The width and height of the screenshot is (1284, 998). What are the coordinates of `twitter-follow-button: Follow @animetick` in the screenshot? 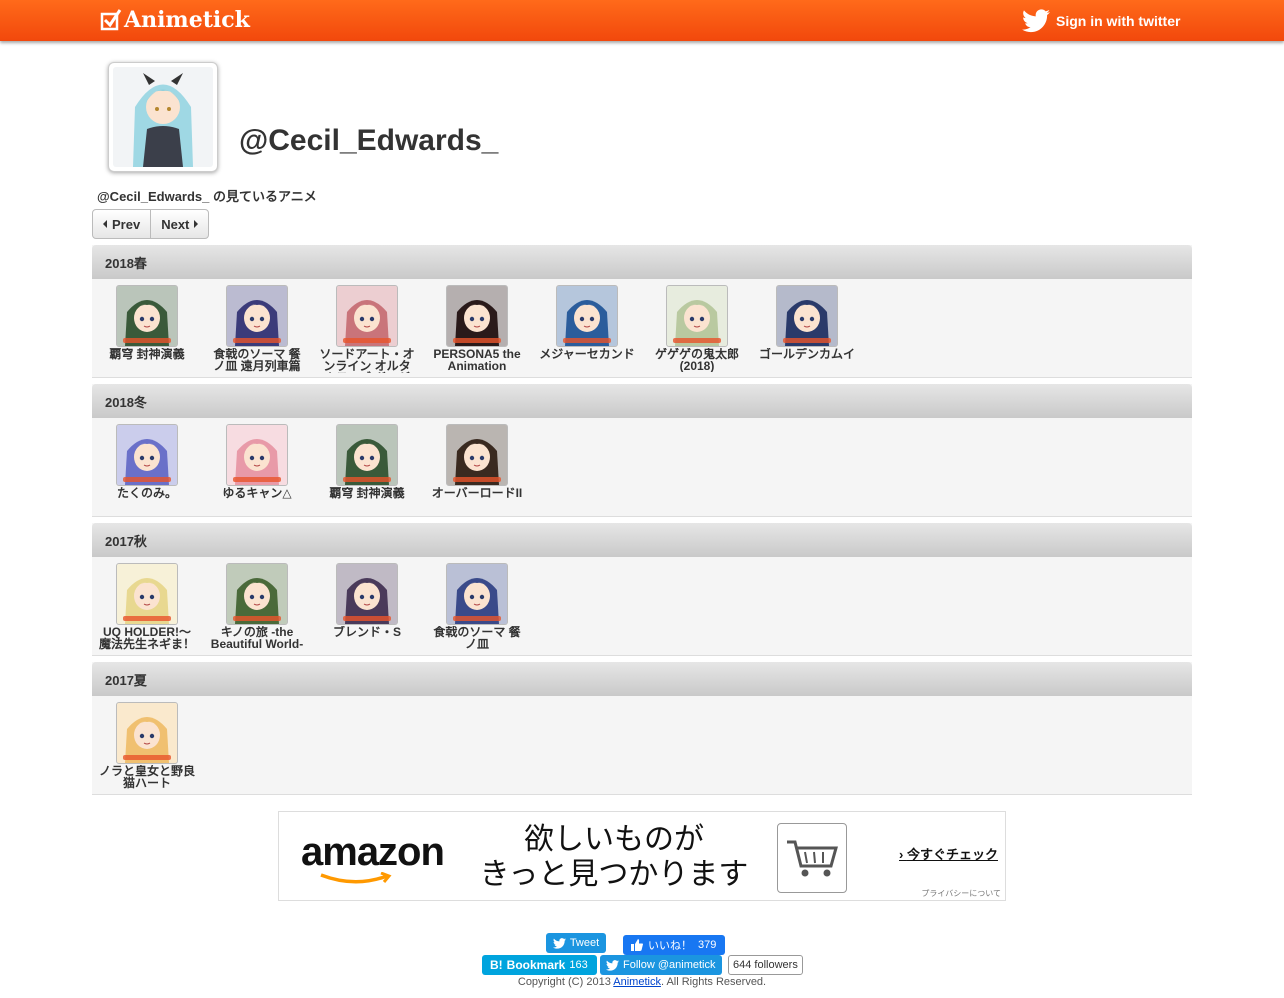 It's located at (661, 965).